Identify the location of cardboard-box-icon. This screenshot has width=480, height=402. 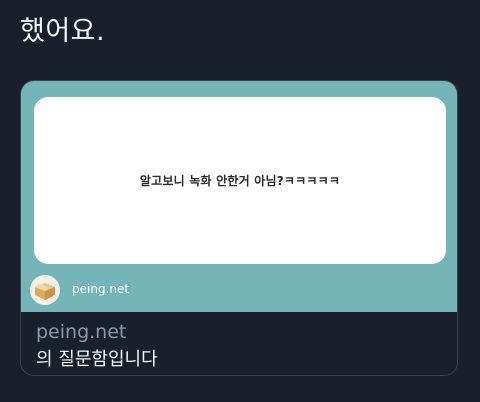
(45, 290).